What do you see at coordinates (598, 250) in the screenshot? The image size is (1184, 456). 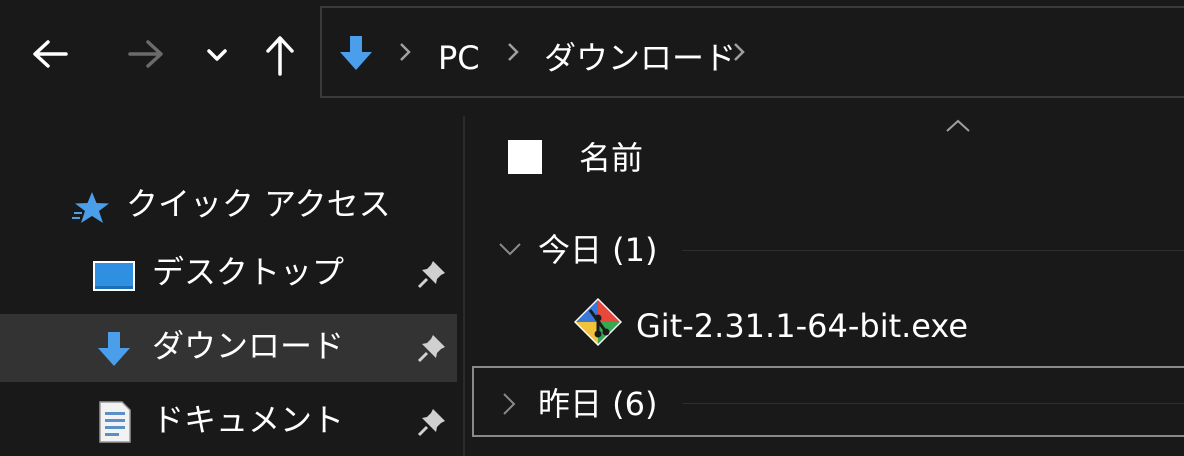 I see `group-label: 今日 (1)` at bounding box center [598, 250].